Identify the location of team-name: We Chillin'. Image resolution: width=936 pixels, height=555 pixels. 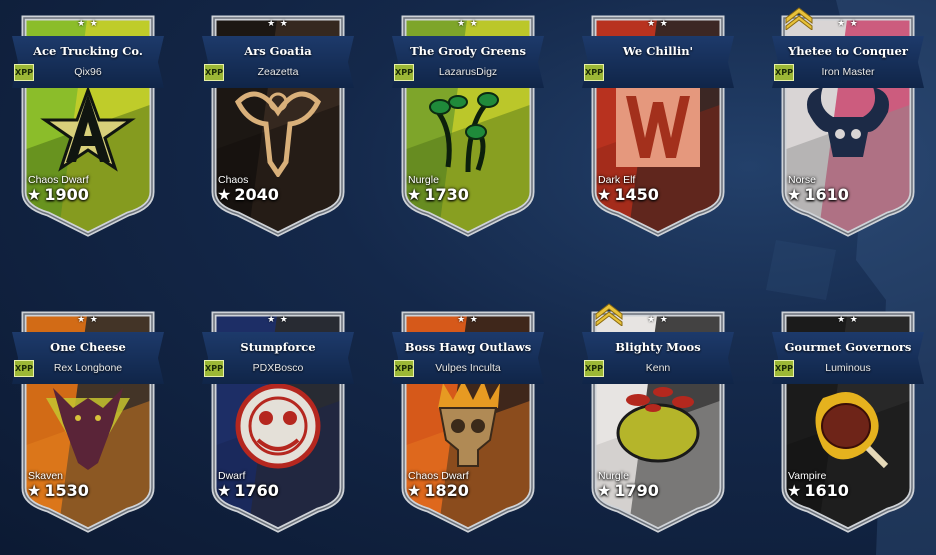
(658, 51).